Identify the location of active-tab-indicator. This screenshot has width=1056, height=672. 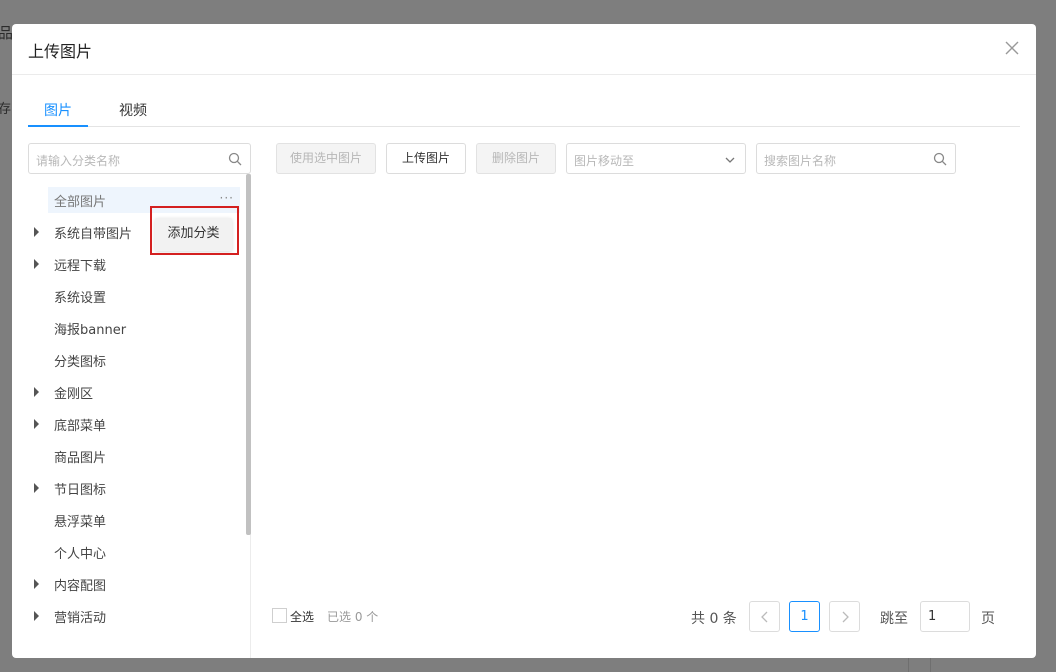
(58, 126).